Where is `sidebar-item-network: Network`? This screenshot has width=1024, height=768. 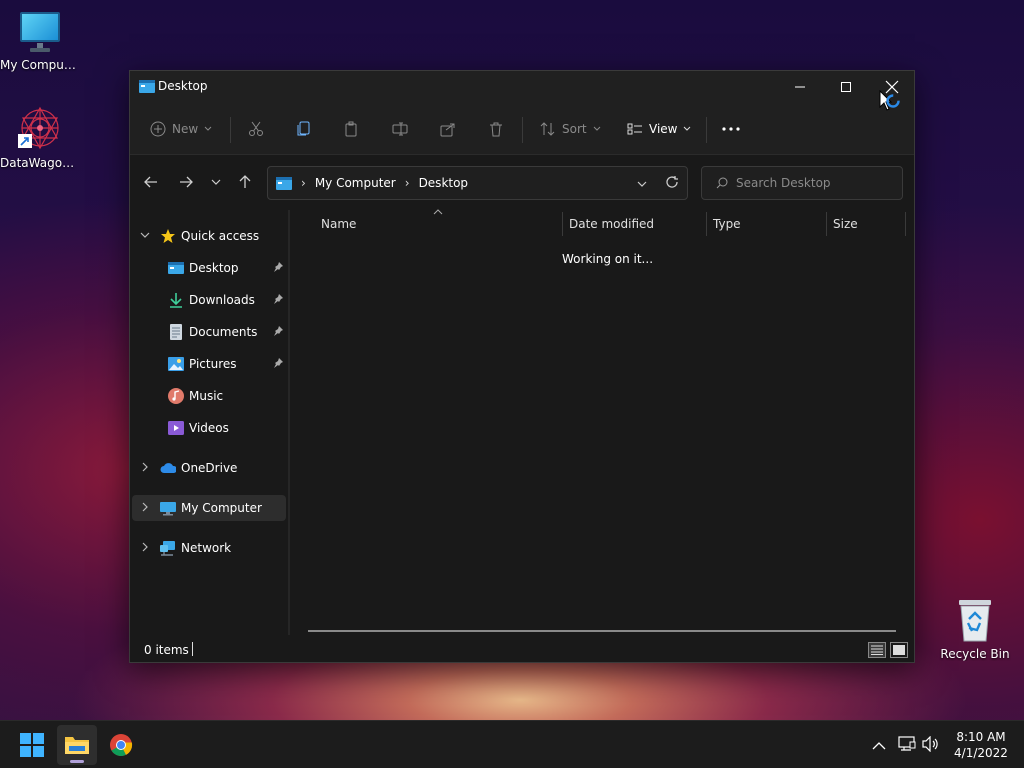 sidebar-item-network: Network is located at coordinates (208, 548).